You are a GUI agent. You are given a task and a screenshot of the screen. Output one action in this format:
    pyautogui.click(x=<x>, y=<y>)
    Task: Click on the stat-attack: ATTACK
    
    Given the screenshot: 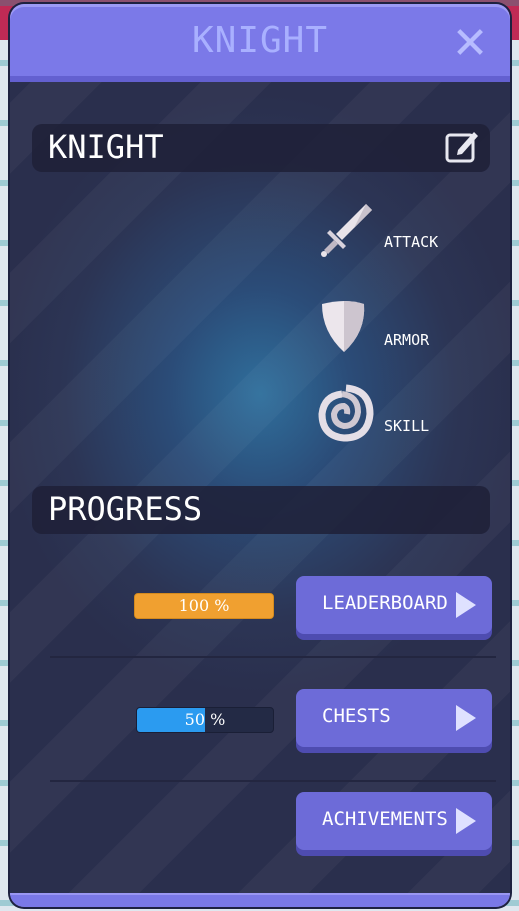 What is the action you would take?
    pyautogui.click(x=377, y=230)
    